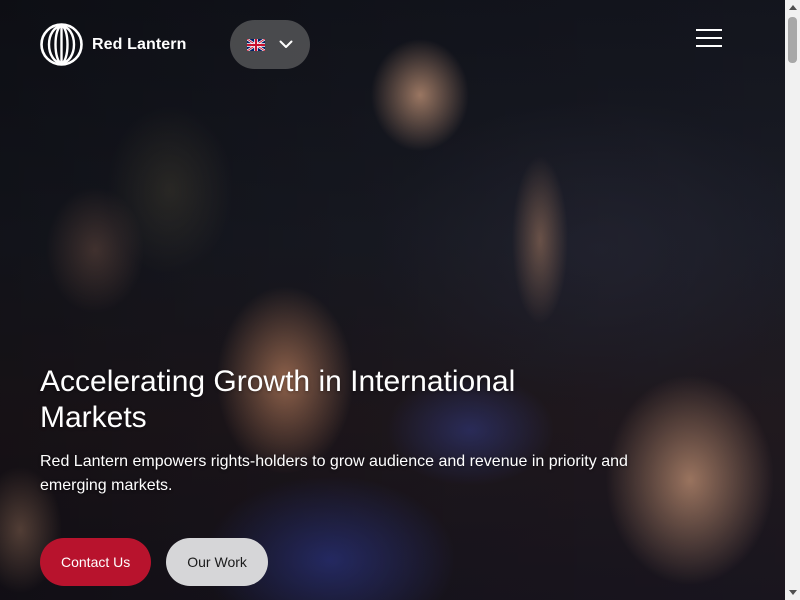 This screenshot has width=800, height=600. Describe the element at coordinates (792, 592) in the screenshot. I see `scroll-down-arrow-icon` at that location.